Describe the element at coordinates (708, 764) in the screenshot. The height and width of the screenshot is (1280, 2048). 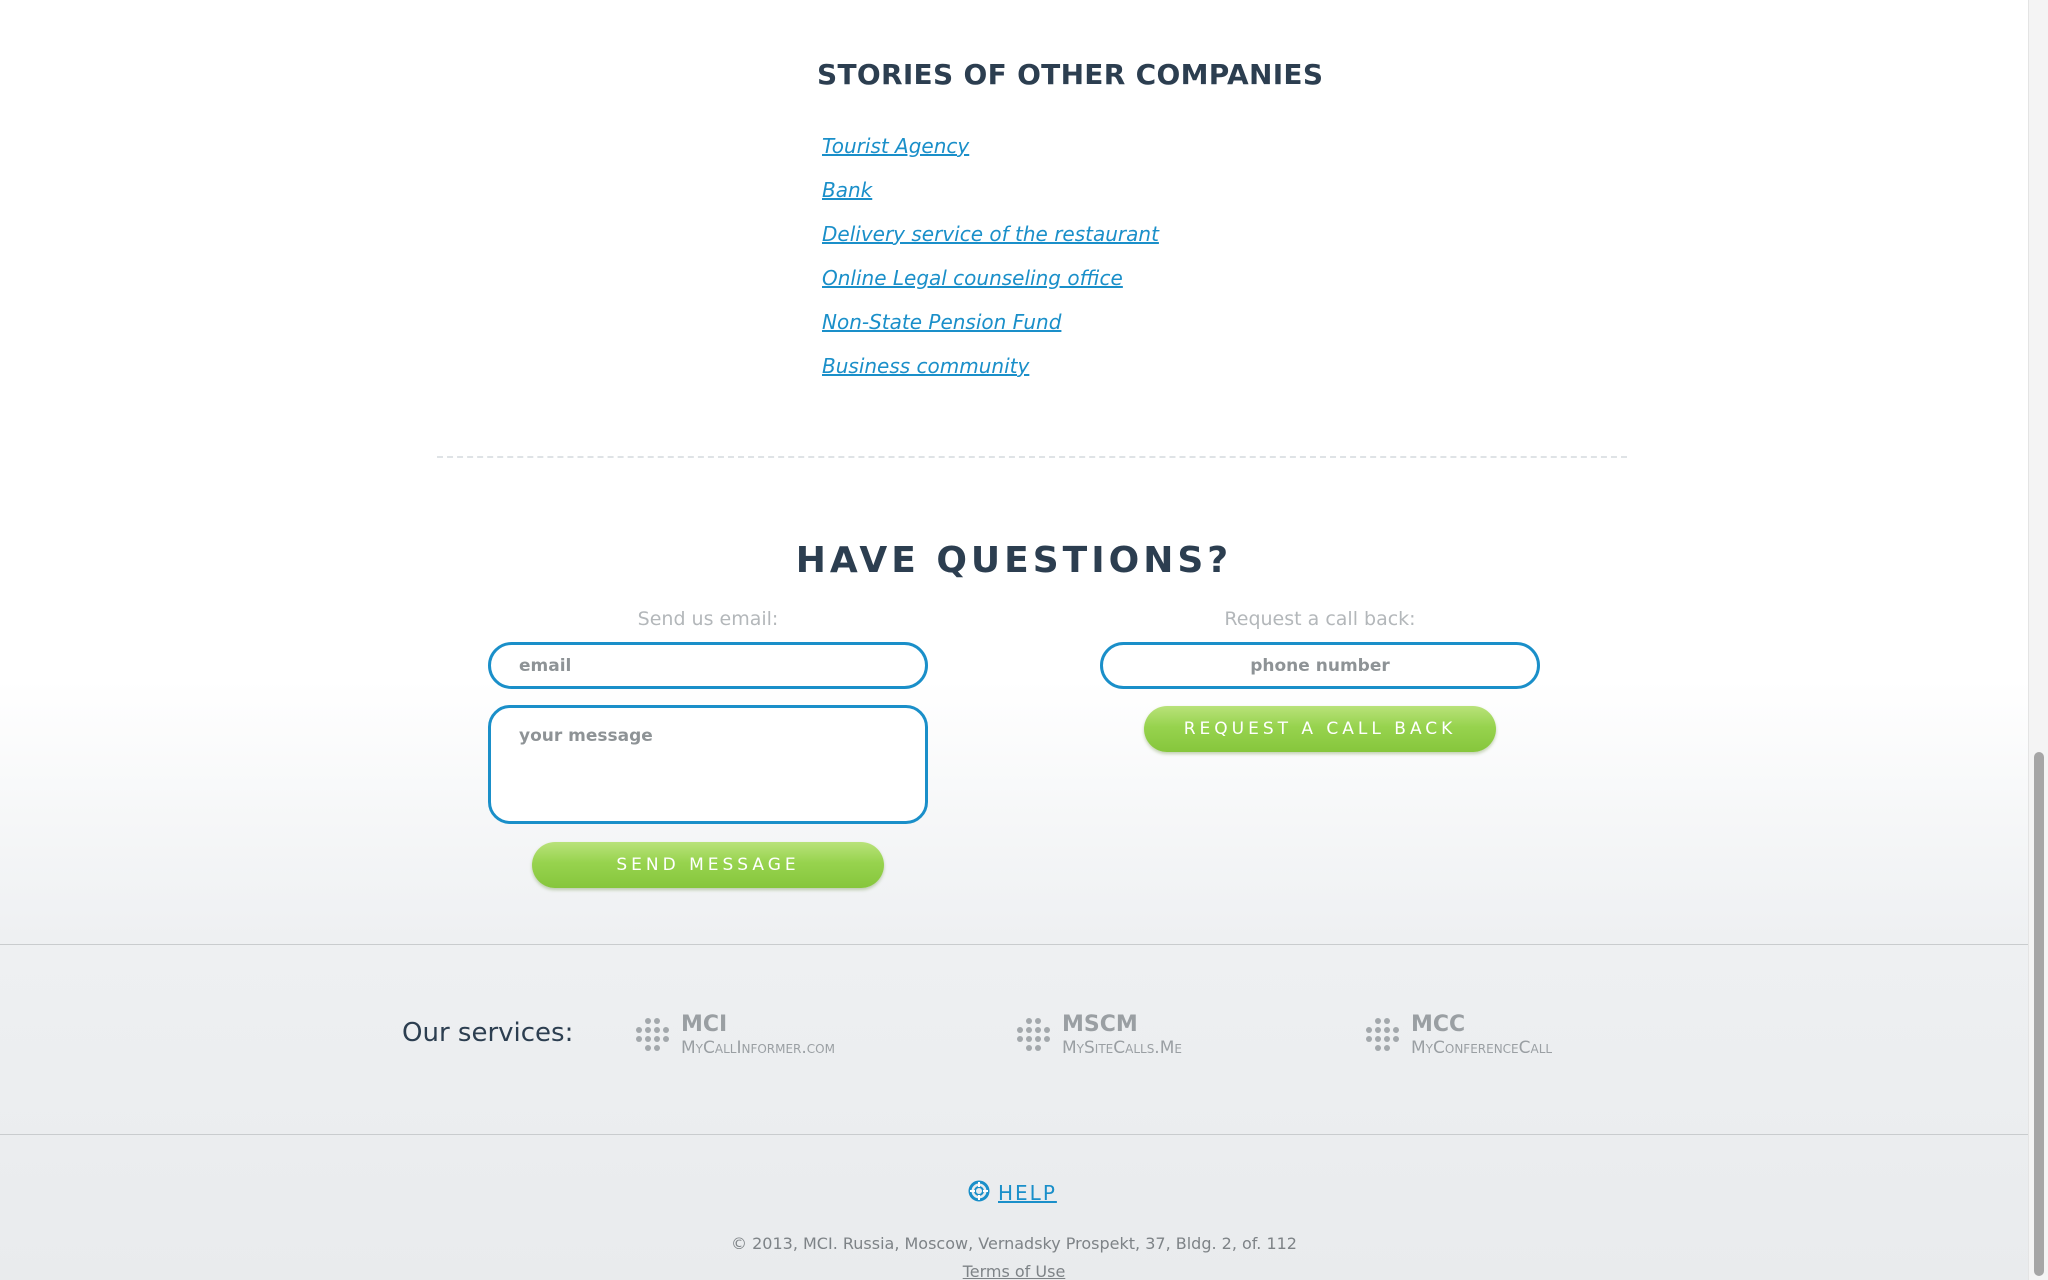
I see `message-field` at that location.